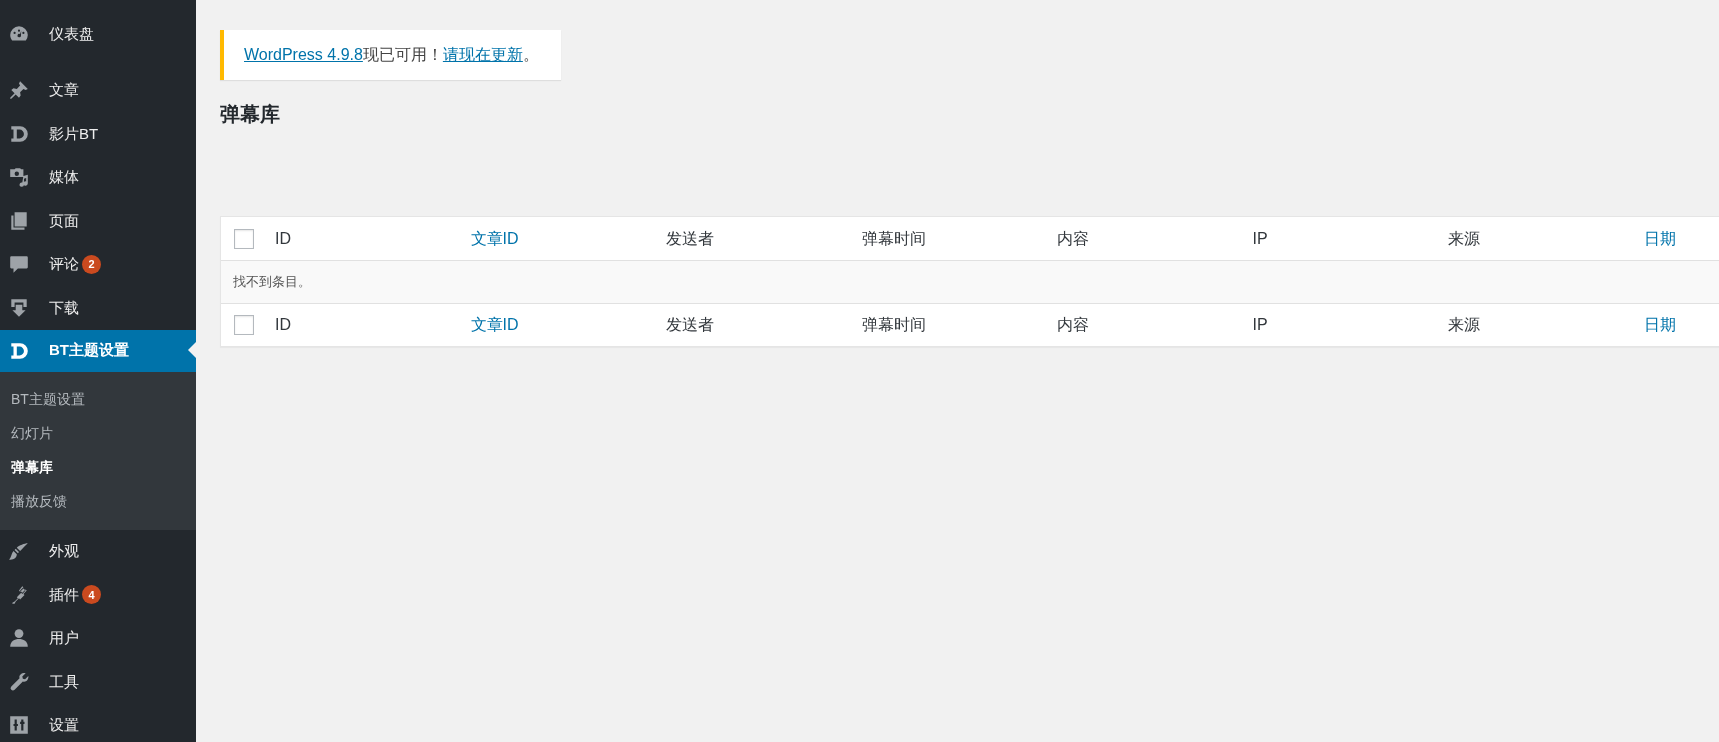  I want to click on sidebar-item: 媒体, so click(98, 177).